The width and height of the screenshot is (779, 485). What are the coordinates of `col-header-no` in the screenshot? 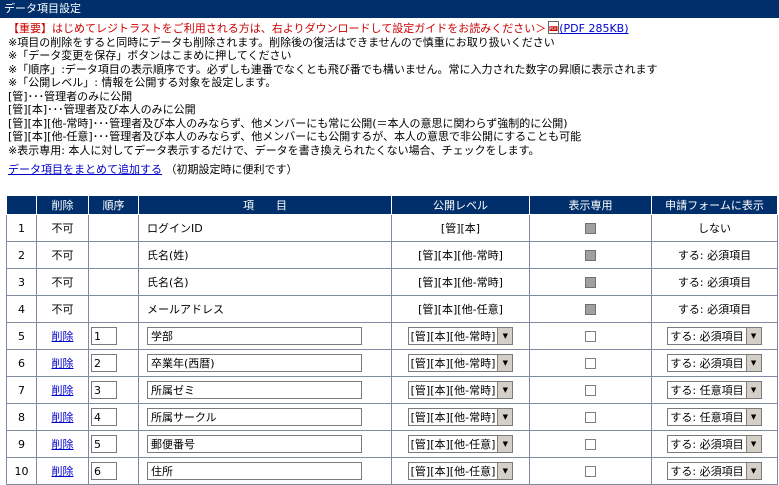 It's located at (21, 205).